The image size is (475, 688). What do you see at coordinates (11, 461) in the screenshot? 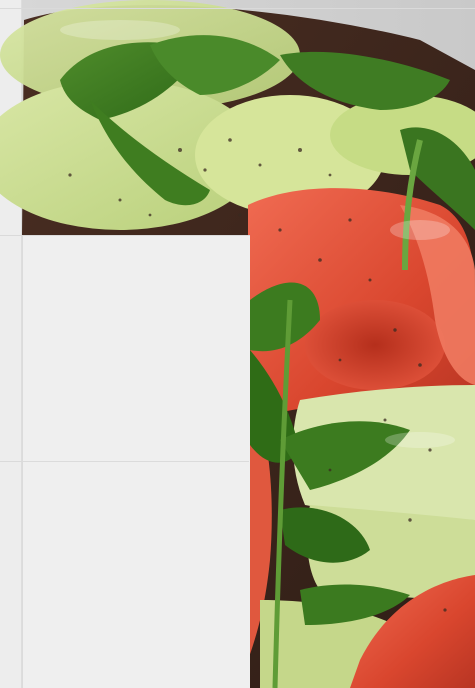
I see `gutter-divider-mid` at bounding box center [11, 461].